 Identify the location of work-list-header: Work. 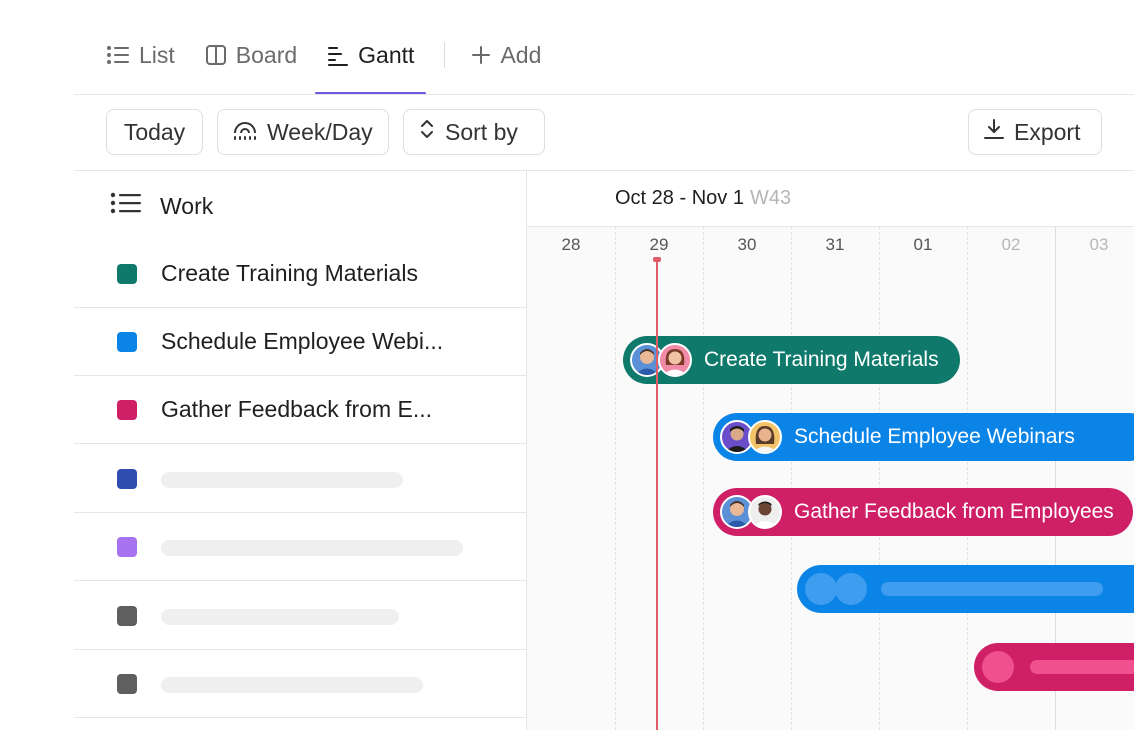
(161, 206).